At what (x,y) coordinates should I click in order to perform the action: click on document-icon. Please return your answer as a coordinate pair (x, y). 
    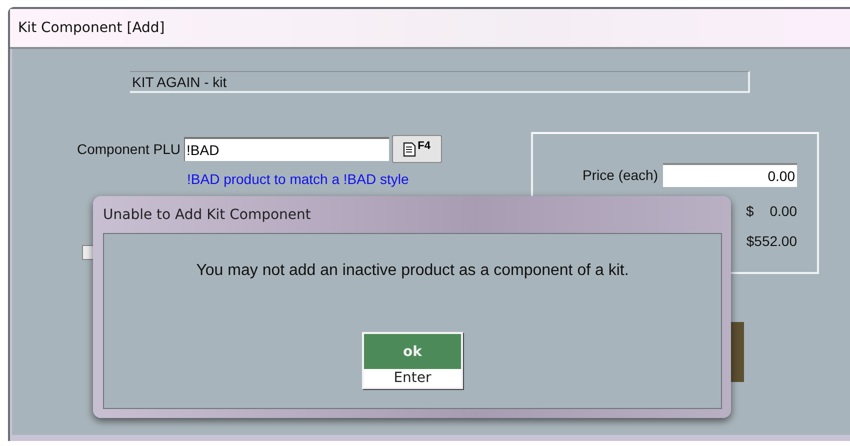
    Looking at the image, I should click on (409, 149).